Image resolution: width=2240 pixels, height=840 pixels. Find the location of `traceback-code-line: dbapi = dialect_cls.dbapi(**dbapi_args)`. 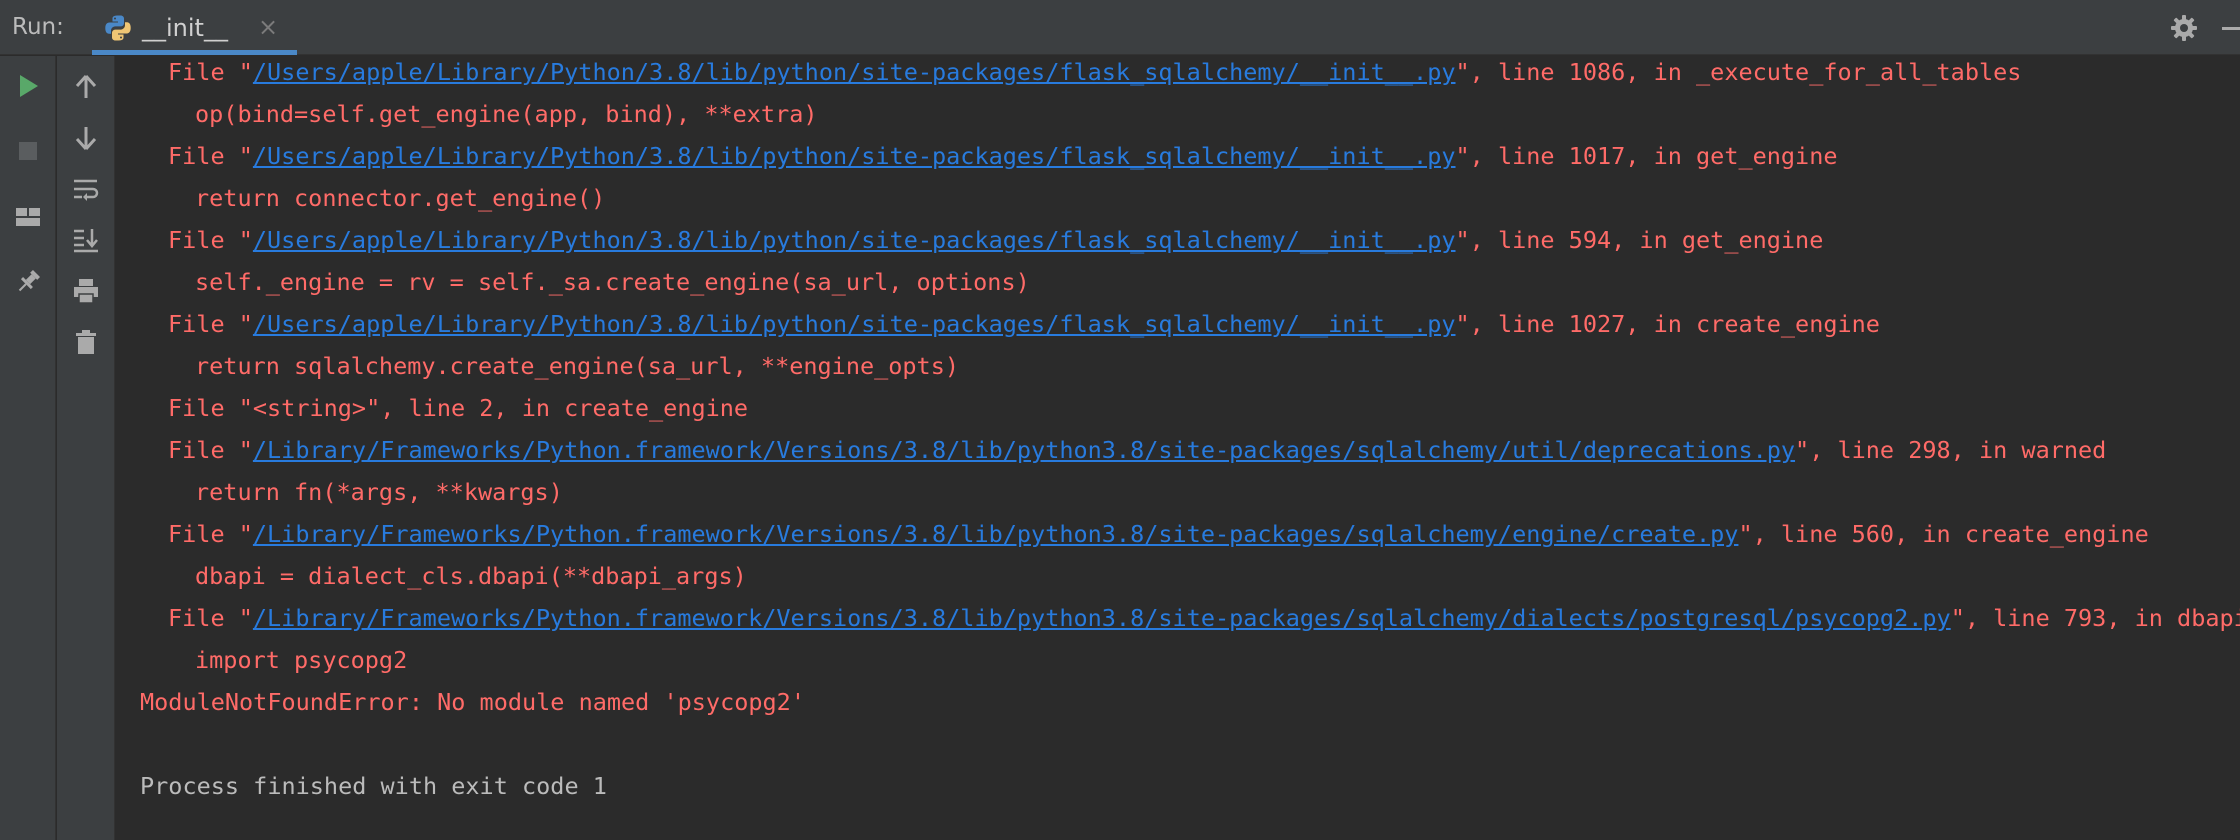

traceback-code-line: dbapi = dialect_cls.dbapi(**dbapi_args) is located at coordinates (471, 576).